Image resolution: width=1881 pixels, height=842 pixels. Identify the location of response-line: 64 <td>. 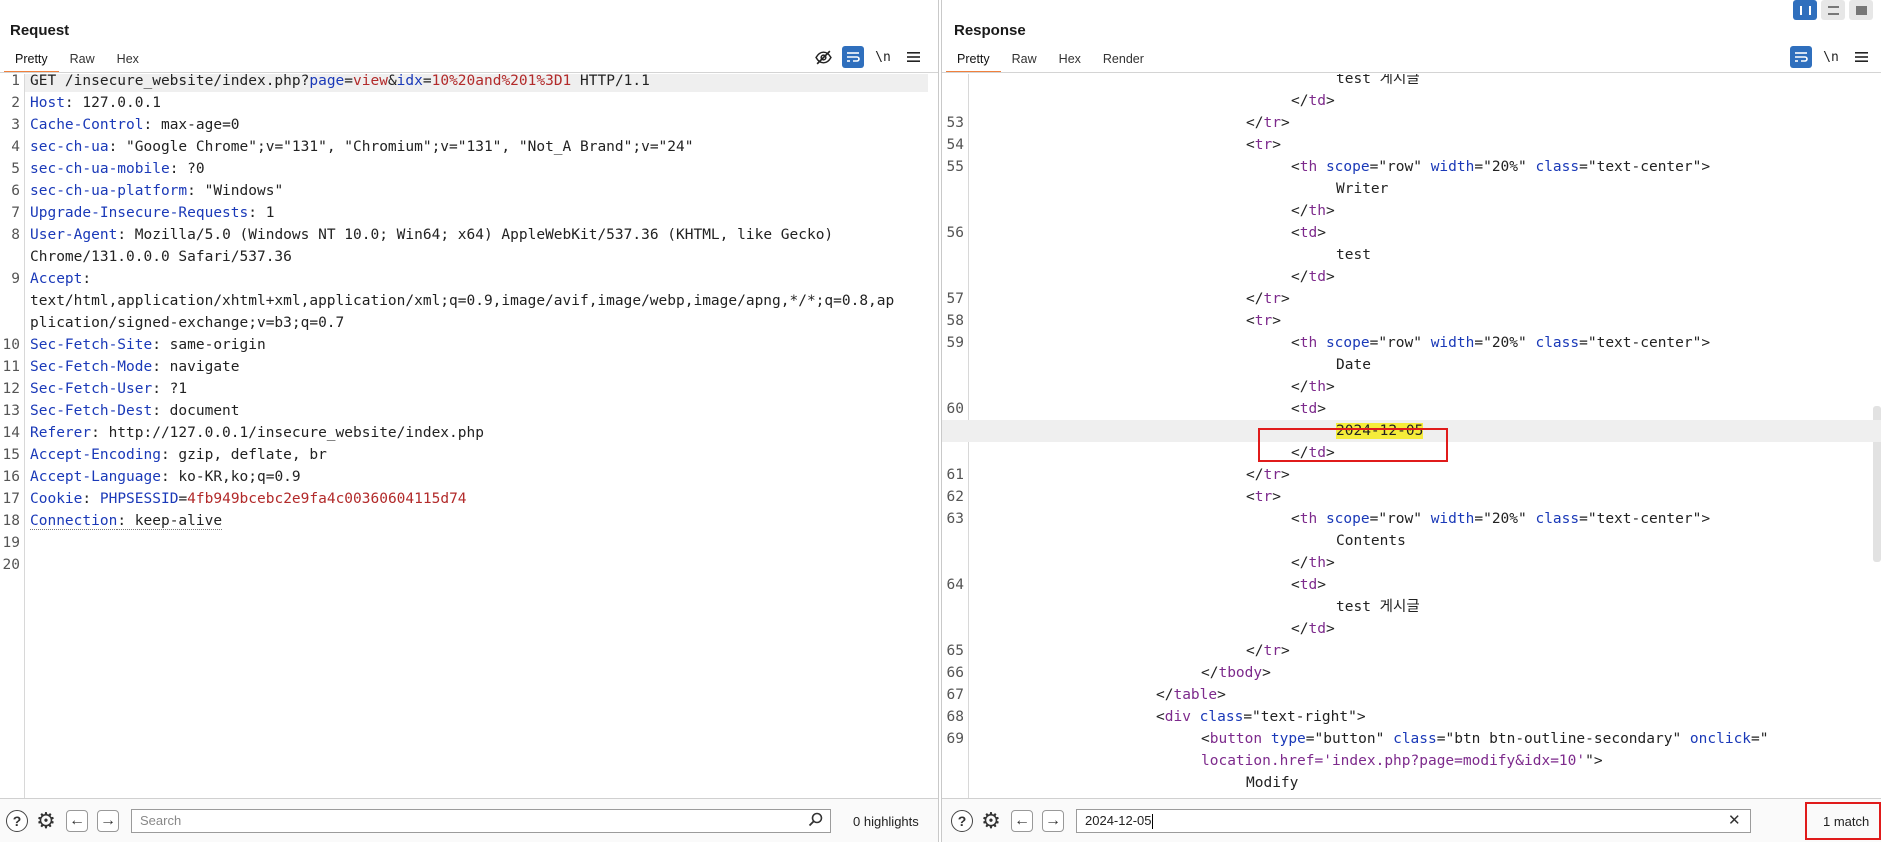
(1411, 585).